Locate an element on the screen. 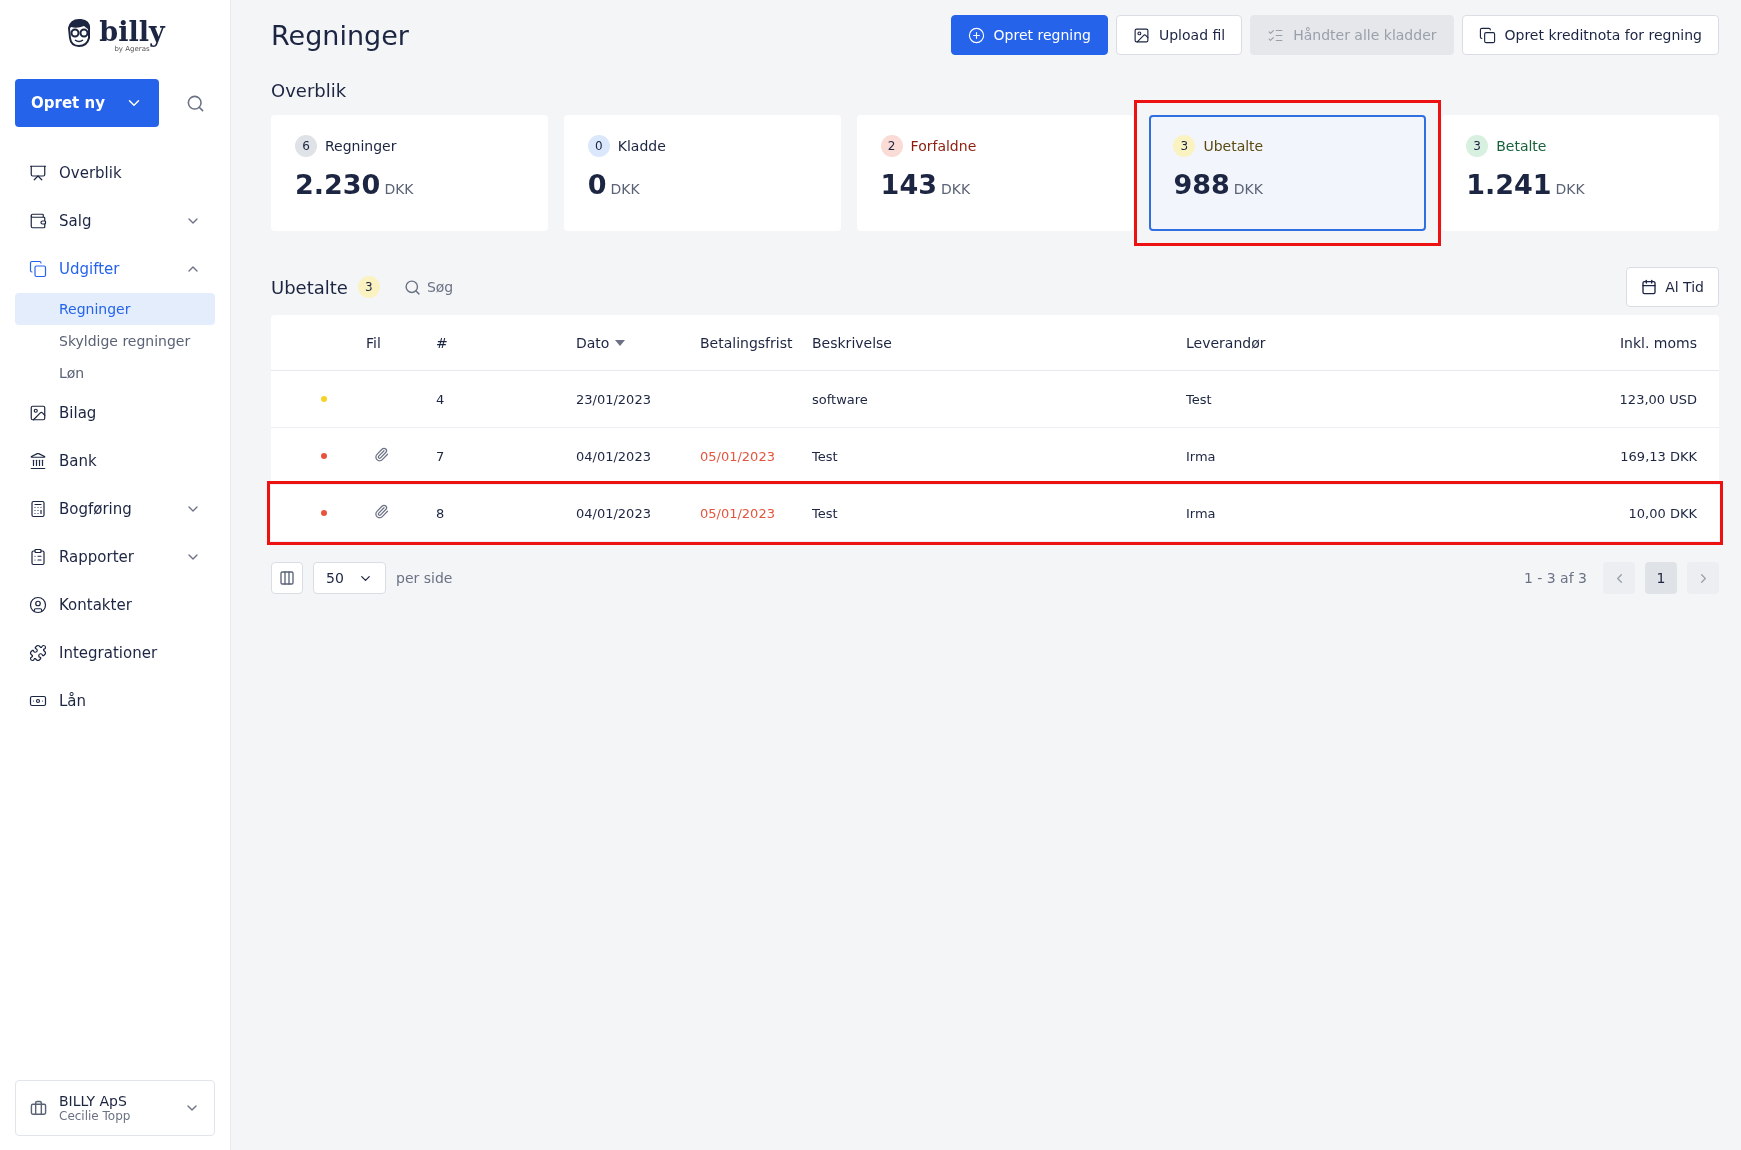 This screenshot has width=1741, height=1150. action-button: Upload fil is located at coordinates (1179, 35).